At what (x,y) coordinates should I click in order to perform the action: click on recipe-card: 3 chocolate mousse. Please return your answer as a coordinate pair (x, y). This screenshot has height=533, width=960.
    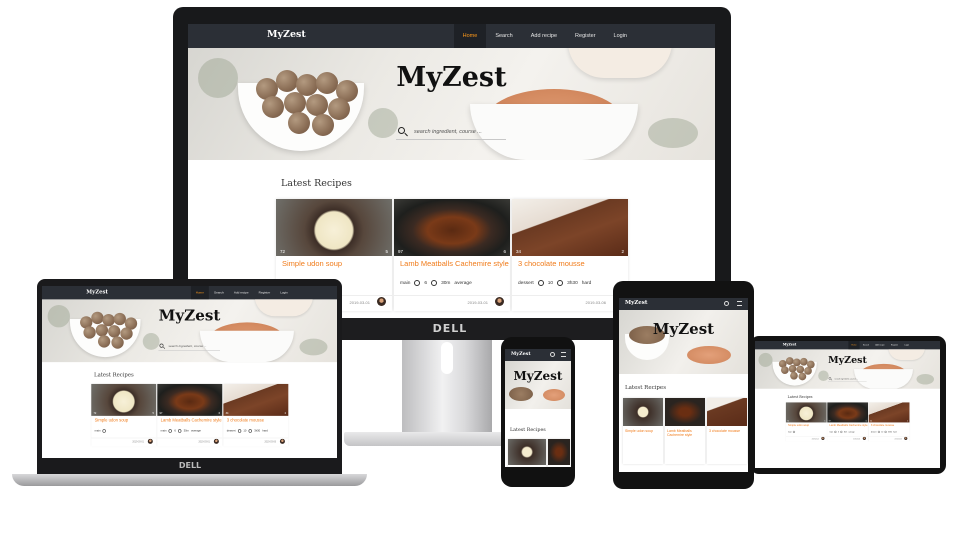
    Looking at the image, I should click on (727, 431).